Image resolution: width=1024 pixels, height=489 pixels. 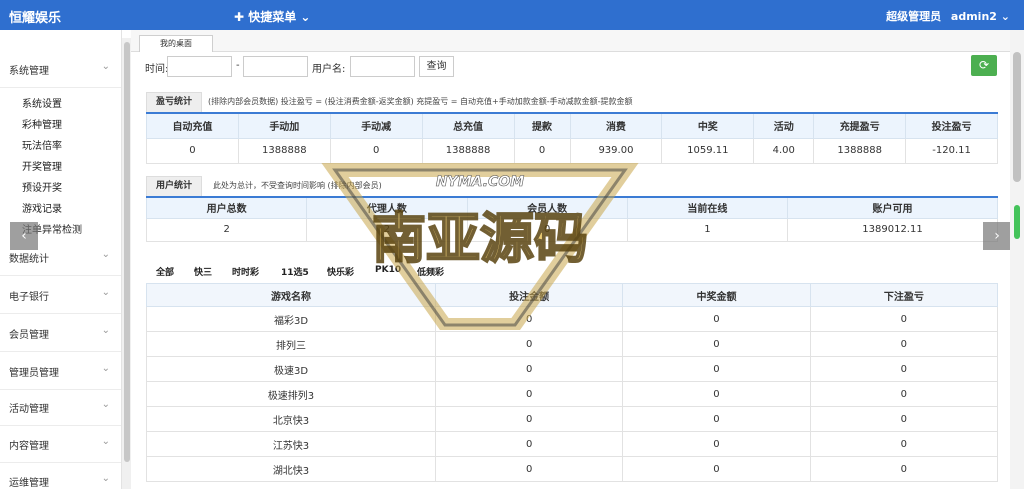 What do you see at coordinates (914, 16) in the screenshot?
I see `user-role: 超级管理员` at bounding box center [914, 16].